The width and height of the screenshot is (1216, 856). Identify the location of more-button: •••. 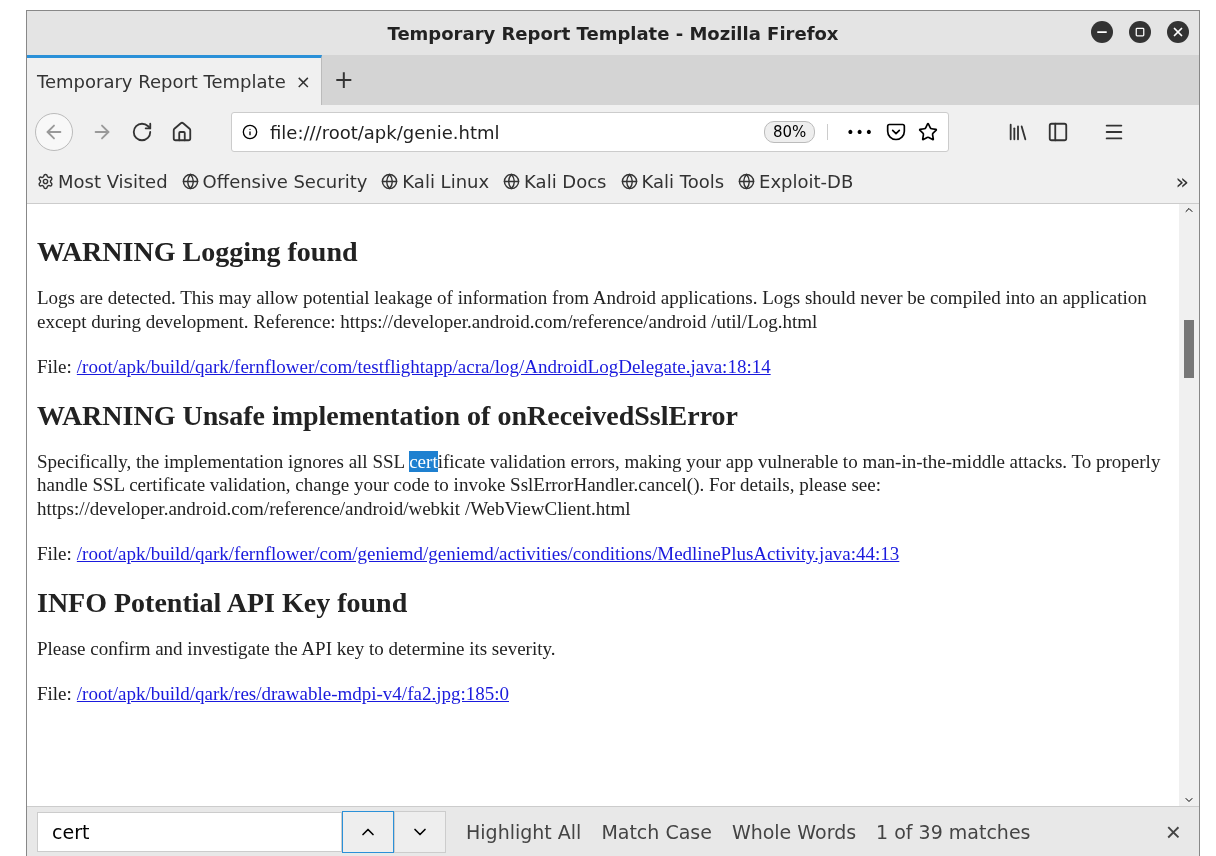
(850, 132).